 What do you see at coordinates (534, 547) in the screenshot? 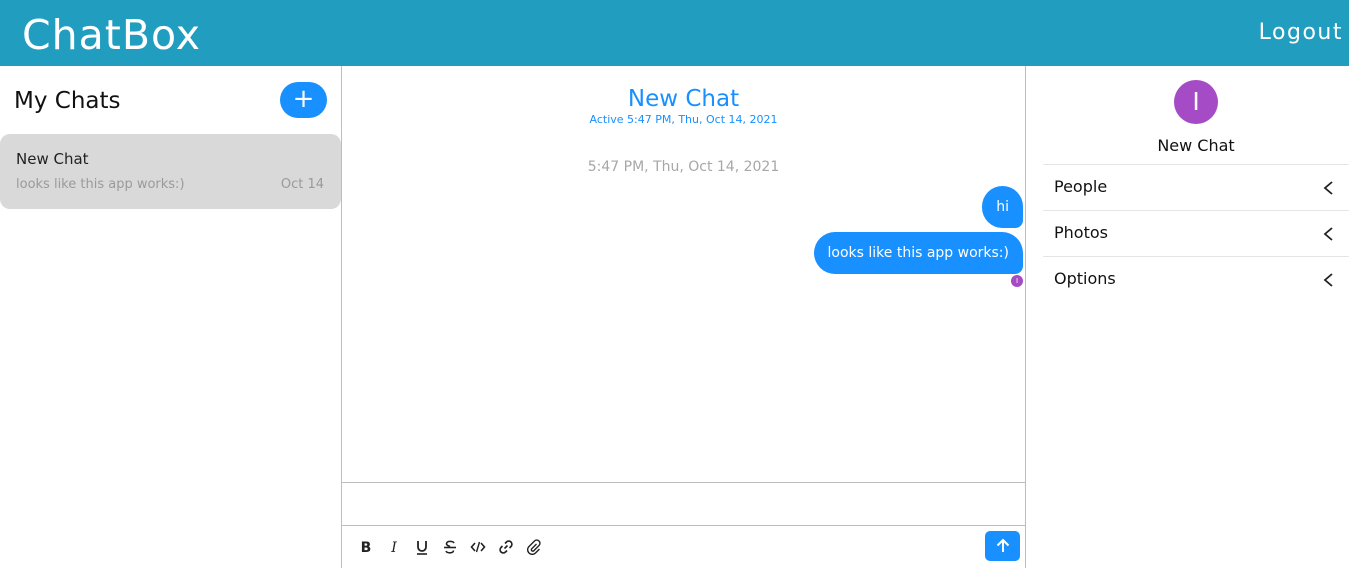
I see `attachment-icon` at bounding box center [534, 547].